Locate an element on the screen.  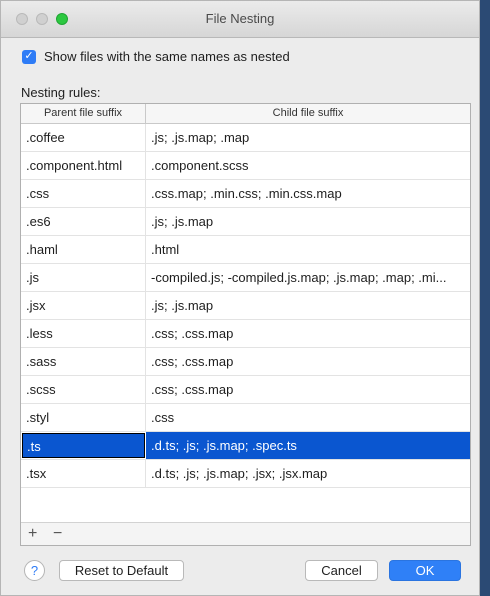
column-header-parent: Parent file suffix is located at coordinates (83, 113).